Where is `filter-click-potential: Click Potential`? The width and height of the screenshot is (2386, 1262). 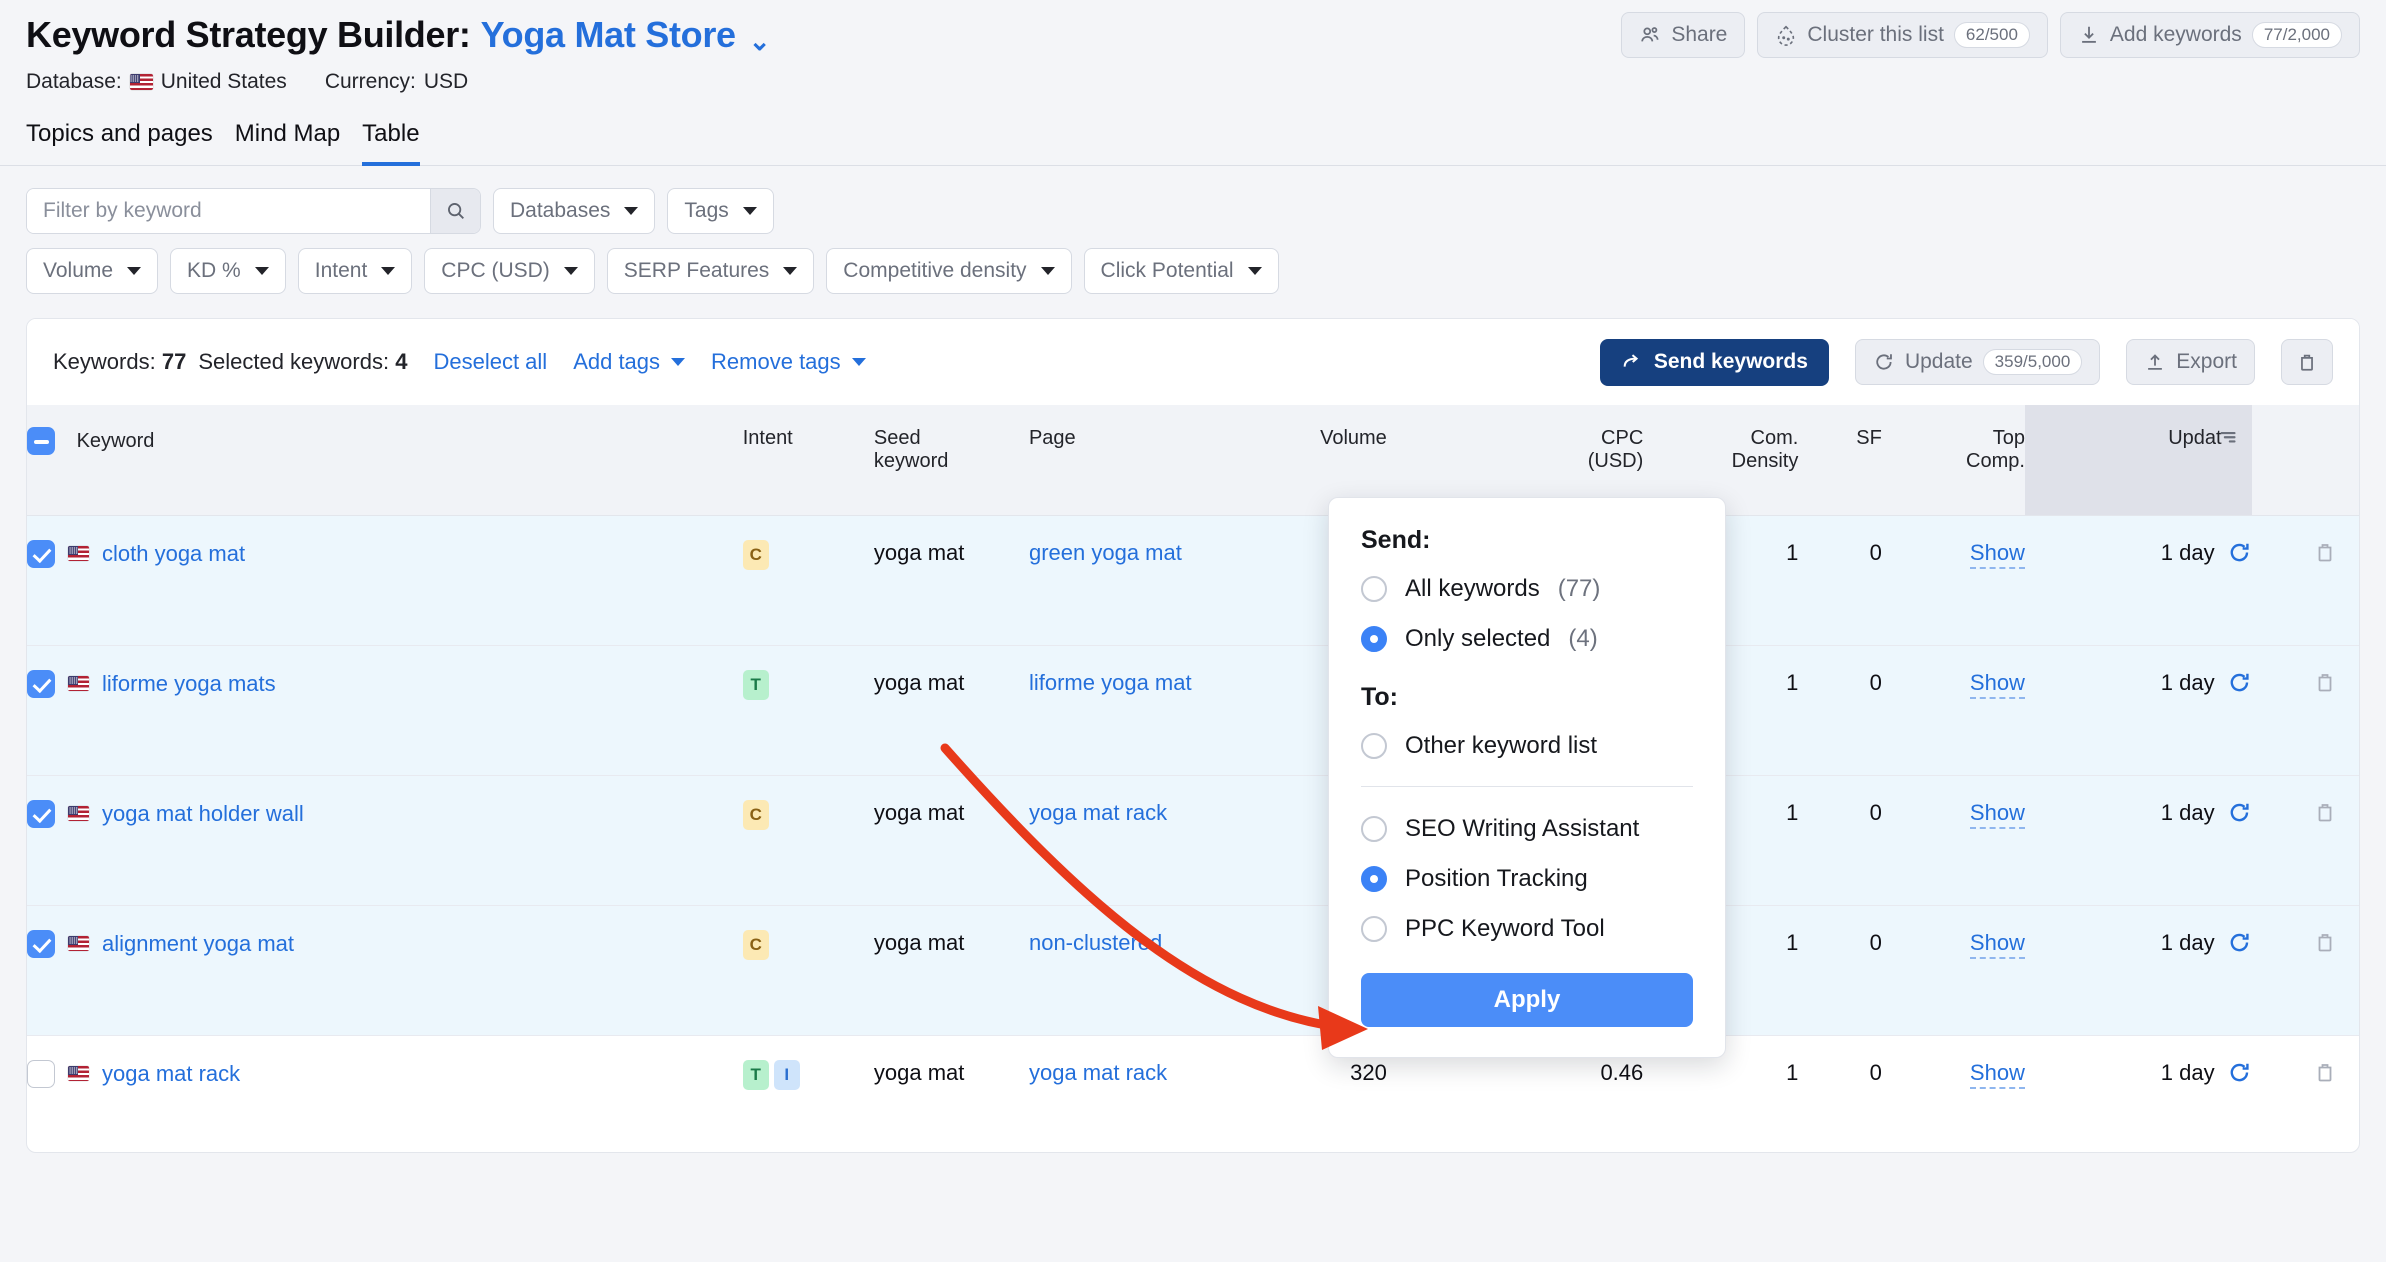
filter-click-potential: Click Potential is located at coordinates (1181, 271).